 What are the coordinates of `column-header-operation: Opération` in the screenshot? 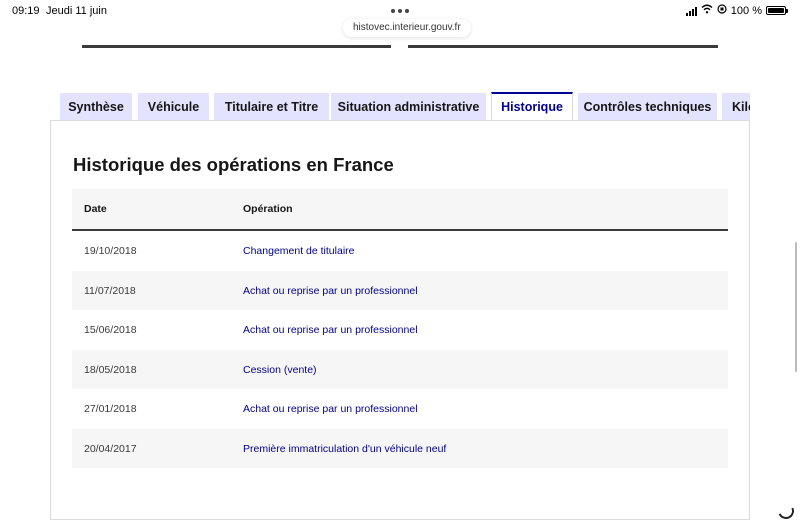 It's located at (268, 209).